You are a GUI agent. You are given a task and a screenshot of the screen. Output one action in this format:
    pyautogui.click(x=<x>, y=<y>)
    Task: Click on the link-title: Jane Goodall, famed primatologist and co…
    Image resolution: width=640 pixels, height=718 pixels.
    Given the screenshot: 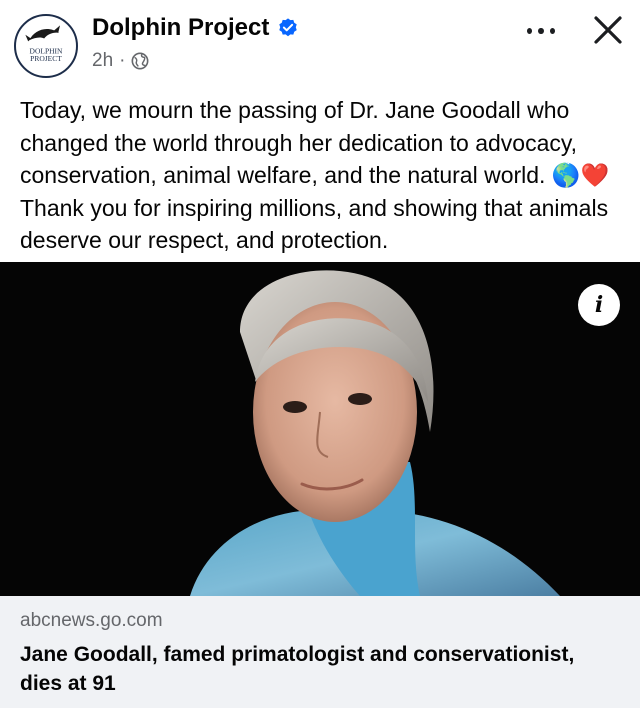 What is the action you would take?
    pyautogui.click(x=320, y=669)
    